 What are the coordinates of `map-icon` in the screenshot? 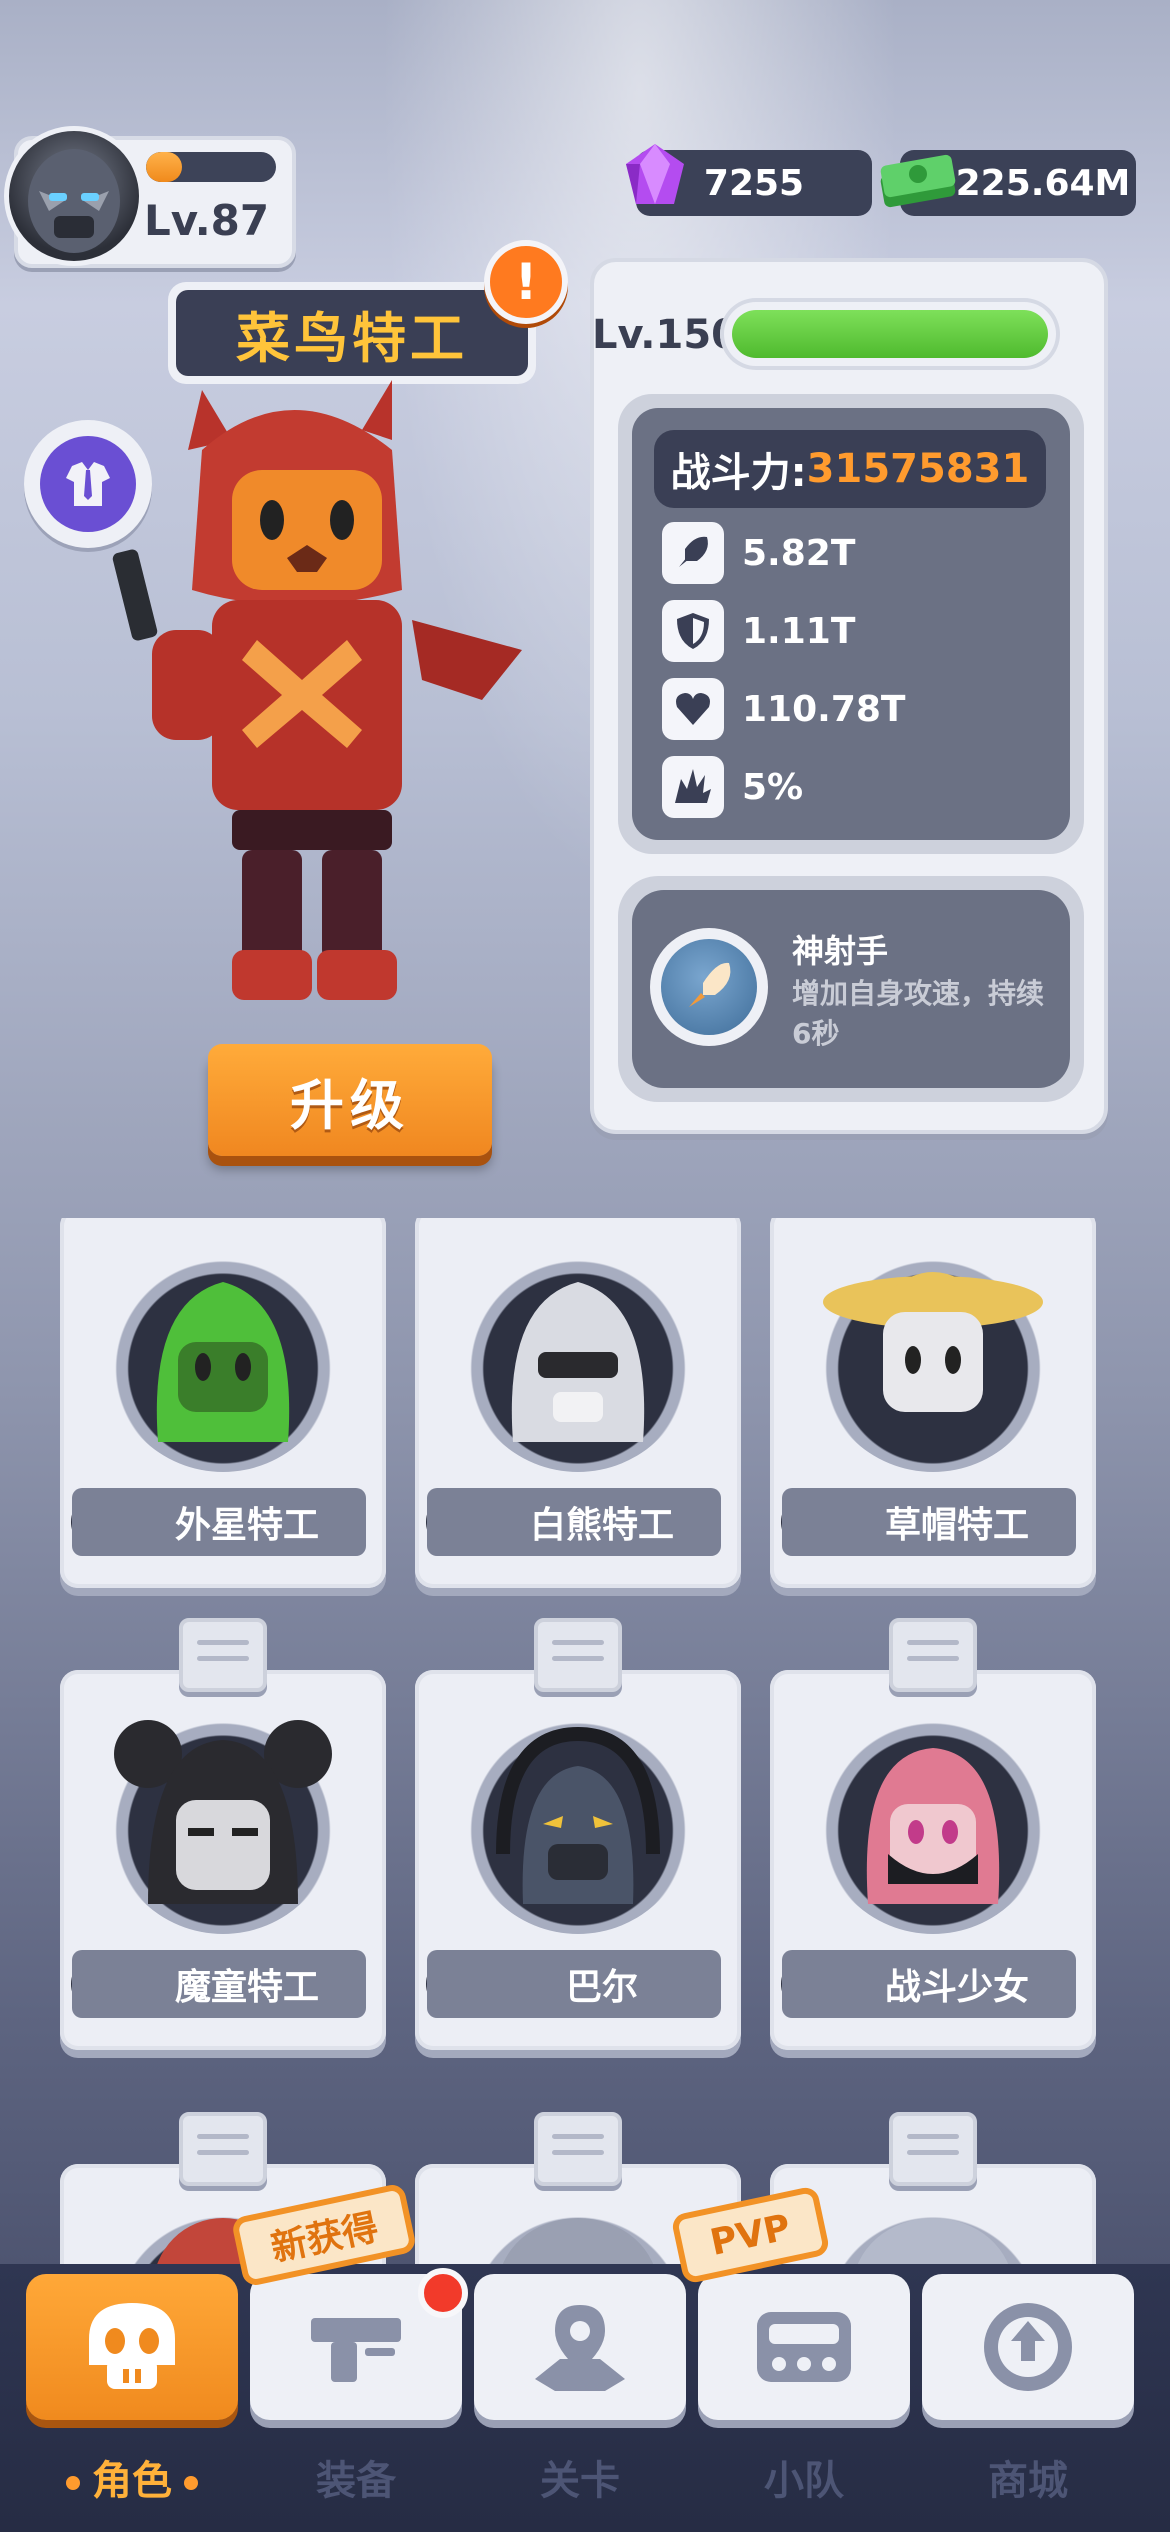 It's located at (580, 2348).